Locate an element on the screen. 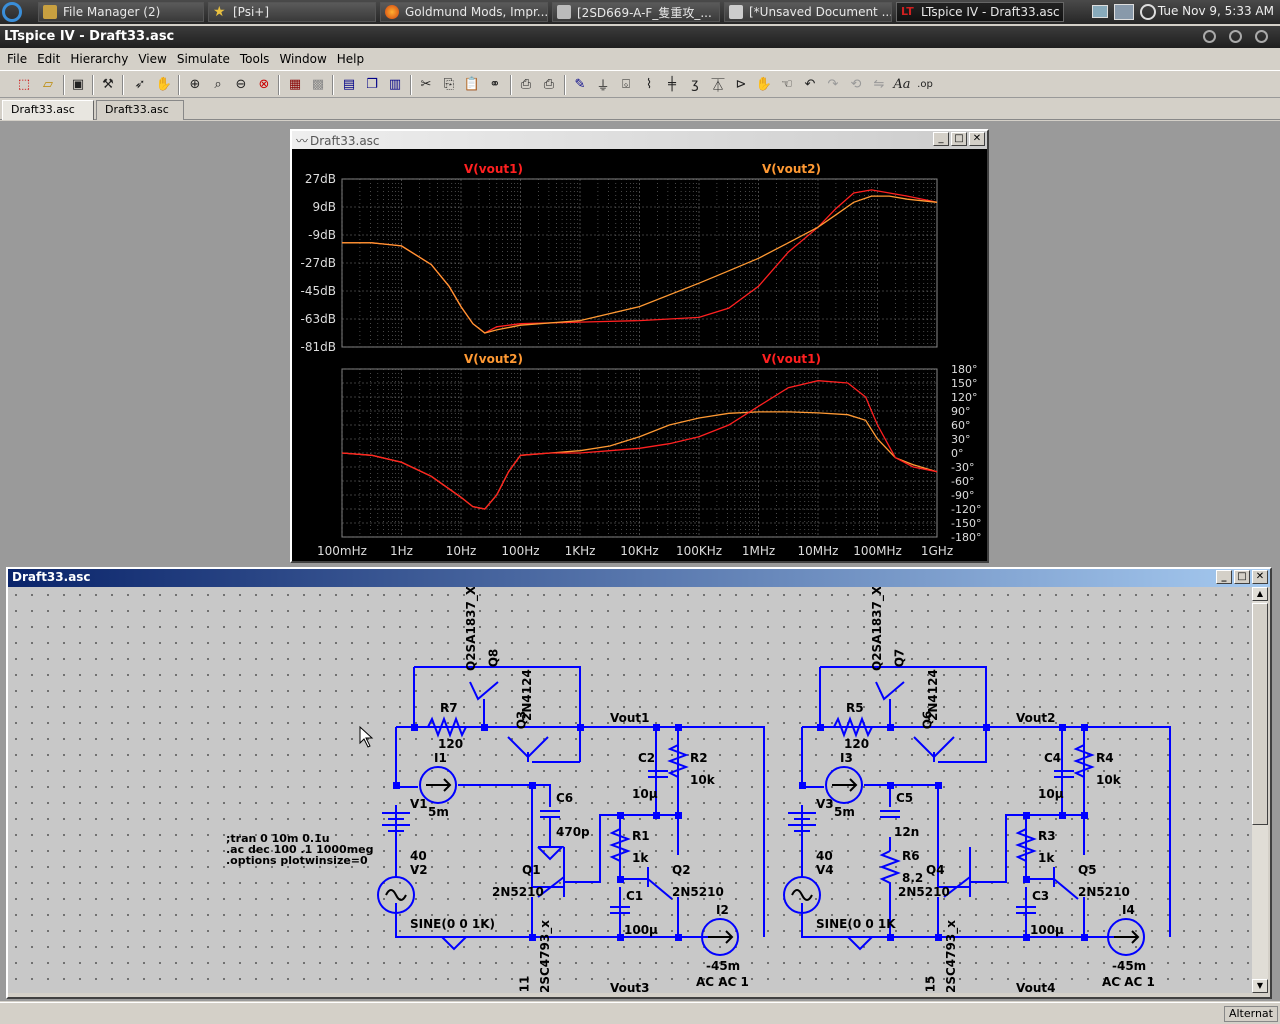 The height and width of the screenshot is (1024, 1280). schematic-close-button: ✕ is located at coordinates (1260, 577).